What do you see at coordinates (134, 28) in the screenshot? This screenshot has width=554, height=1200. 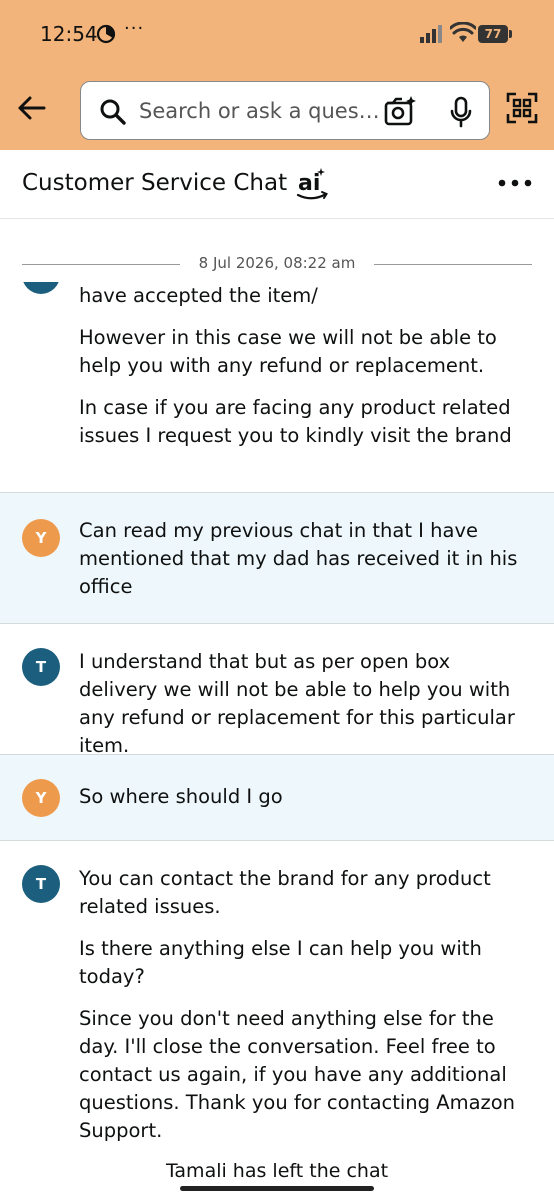 I see `status-dots: ···` at bounding box center [134, 28].